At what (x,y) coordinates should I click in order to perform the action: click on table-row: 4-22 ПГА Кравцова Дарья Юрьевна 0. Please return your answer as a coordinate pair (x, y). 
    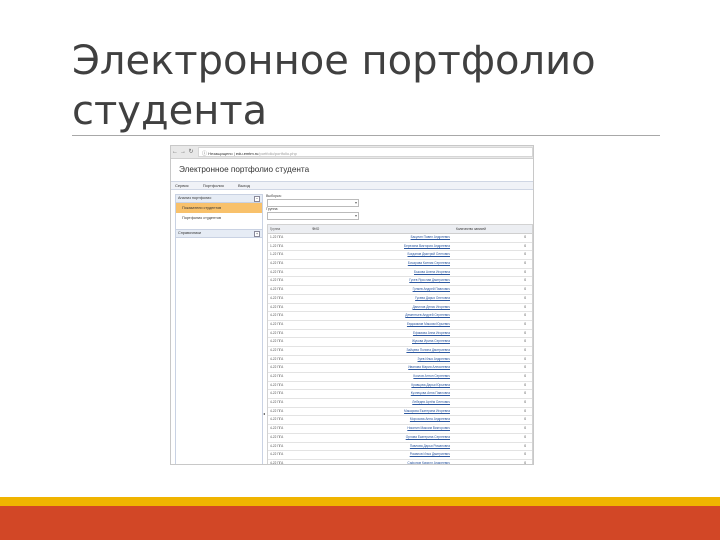
    Looking at the image, I should click on (400, 386).